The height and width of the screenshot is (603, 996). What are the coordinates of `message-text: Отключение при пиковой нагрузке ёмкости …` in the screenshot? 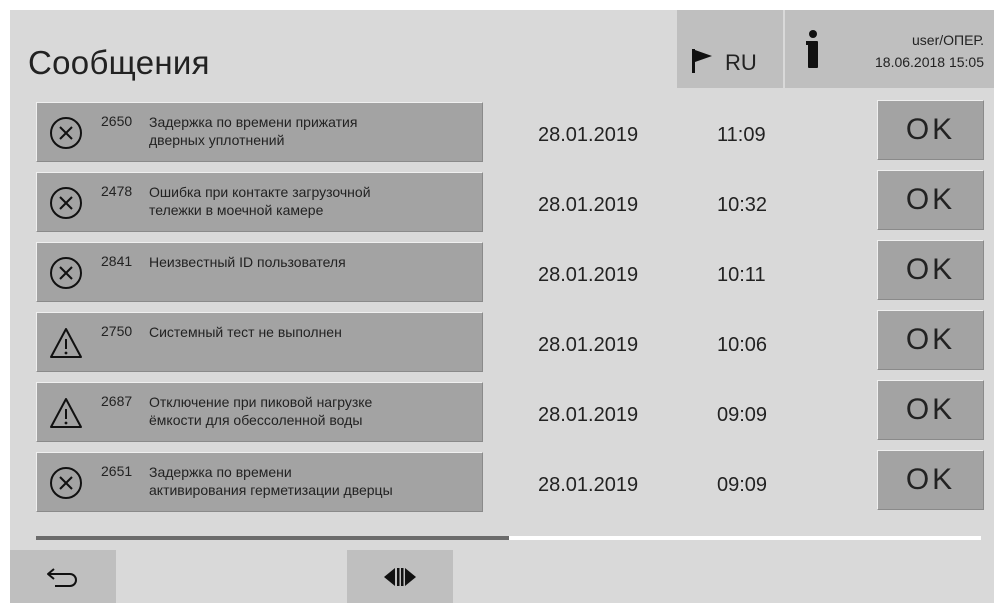 It's located at (309, 411).